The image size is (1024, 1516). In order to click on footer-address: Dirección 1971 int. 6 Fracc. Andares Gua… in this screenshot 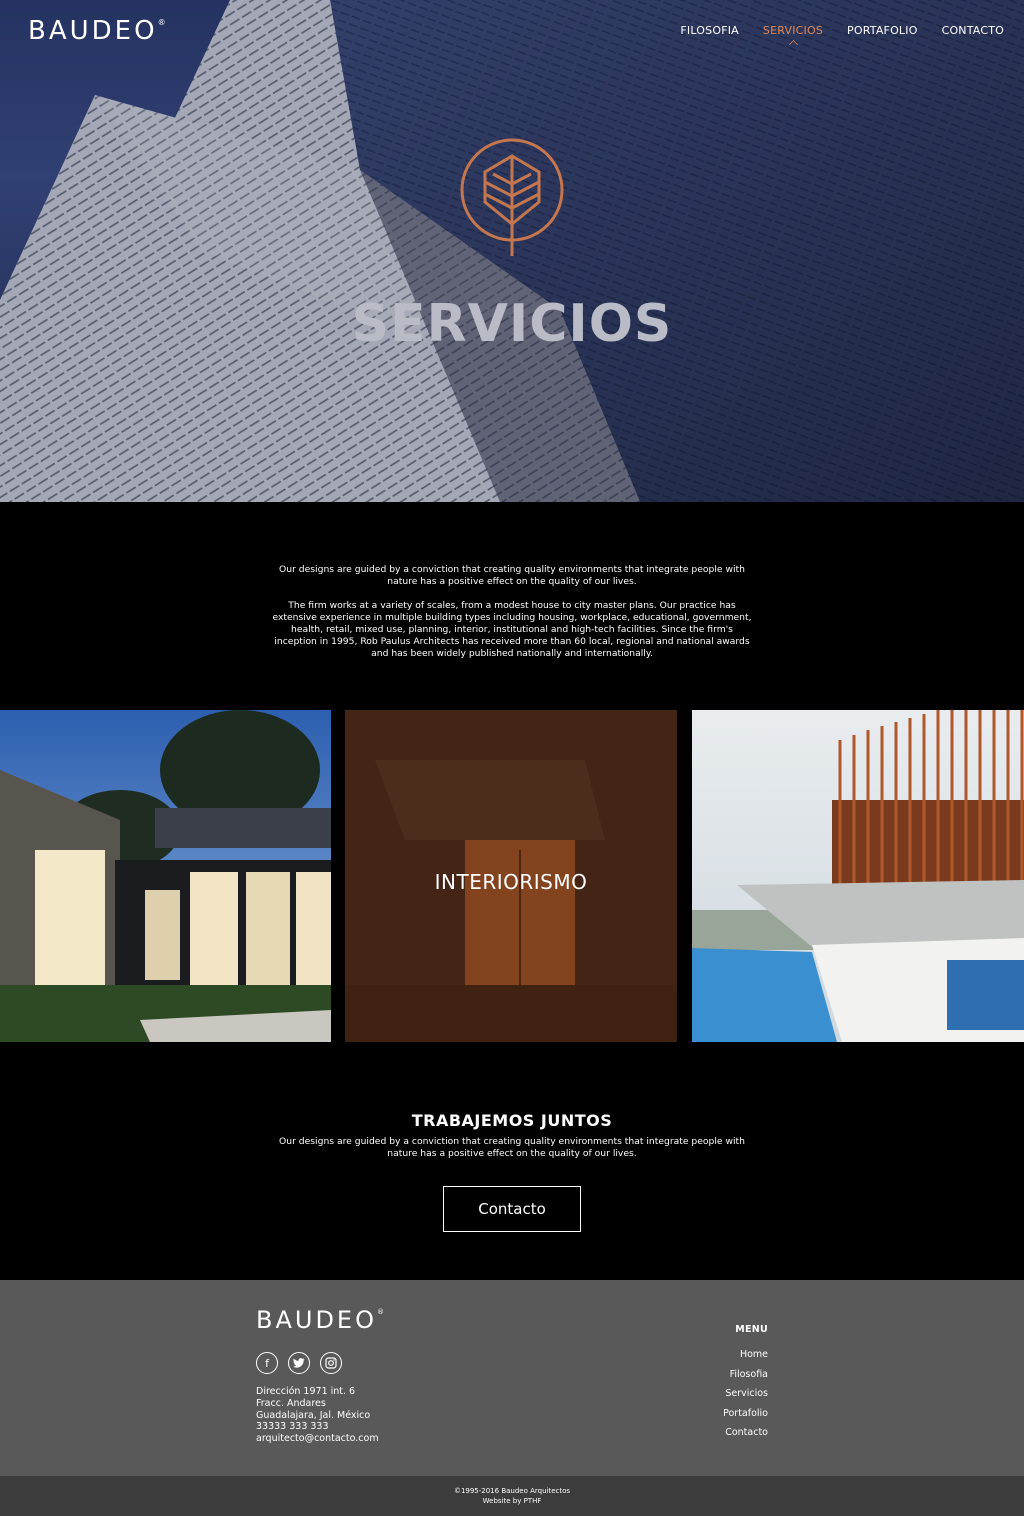, I will do `click(317, 1415)`.